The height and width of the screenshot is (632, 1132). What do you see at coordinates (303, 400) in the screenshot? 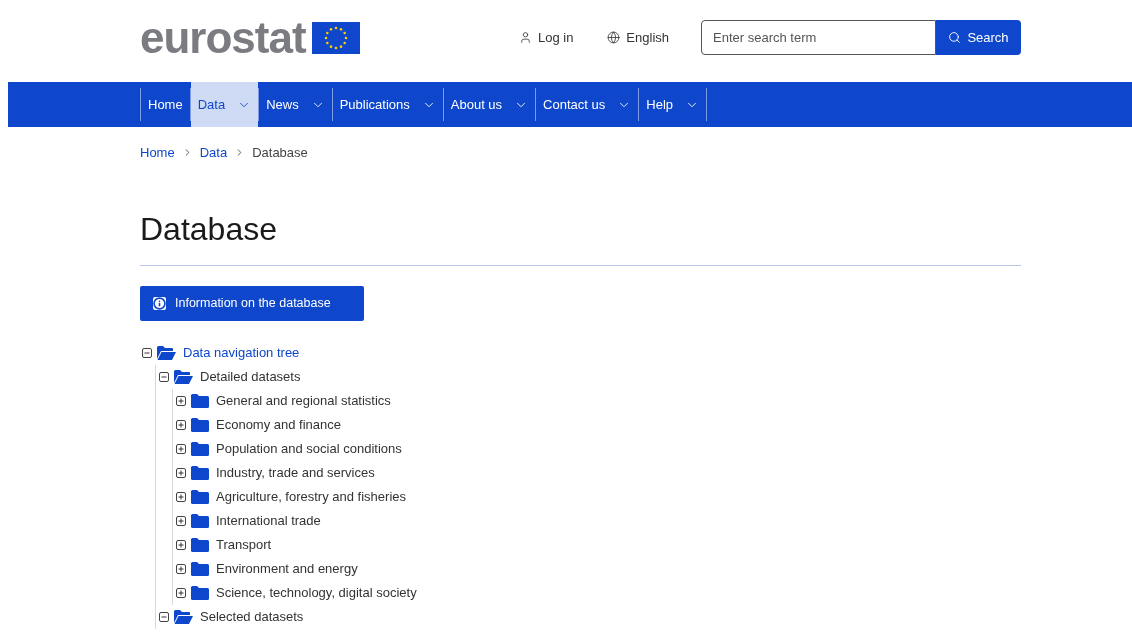
I see `tree-item: General and regional statistics` at bounding box center [303, 400].